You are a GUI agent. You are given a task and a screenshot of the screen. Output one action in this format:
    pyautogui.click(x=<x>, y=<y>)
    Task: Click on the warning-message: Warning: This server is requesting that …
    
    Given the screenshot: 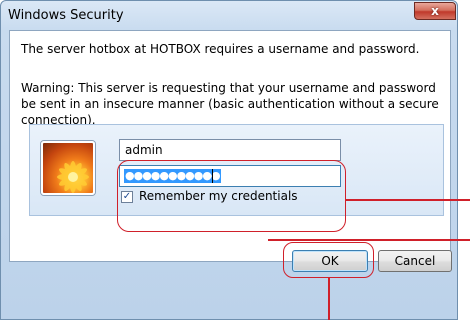 What is the action you would take?
    pyautogui.click(x=230, y=104)
    